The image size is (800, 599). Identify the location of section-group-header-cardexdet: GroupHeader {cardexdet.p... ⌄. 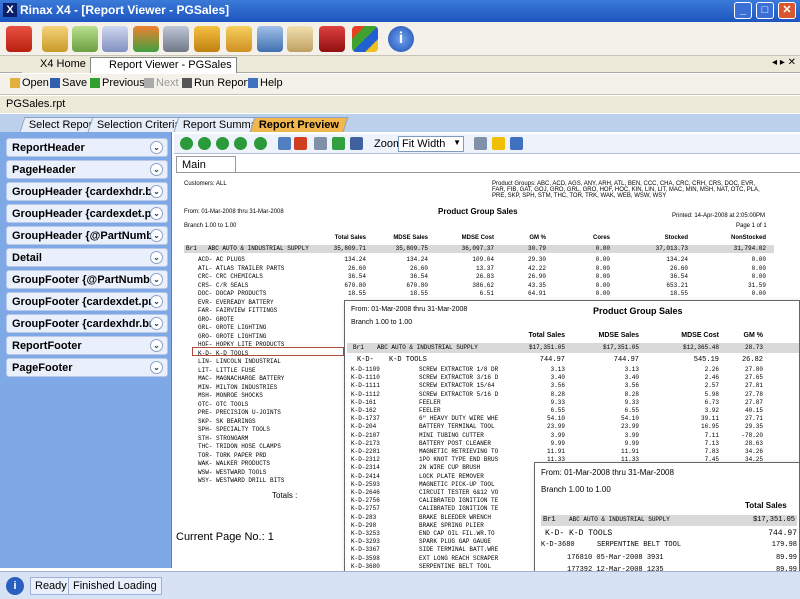
(87, 213).